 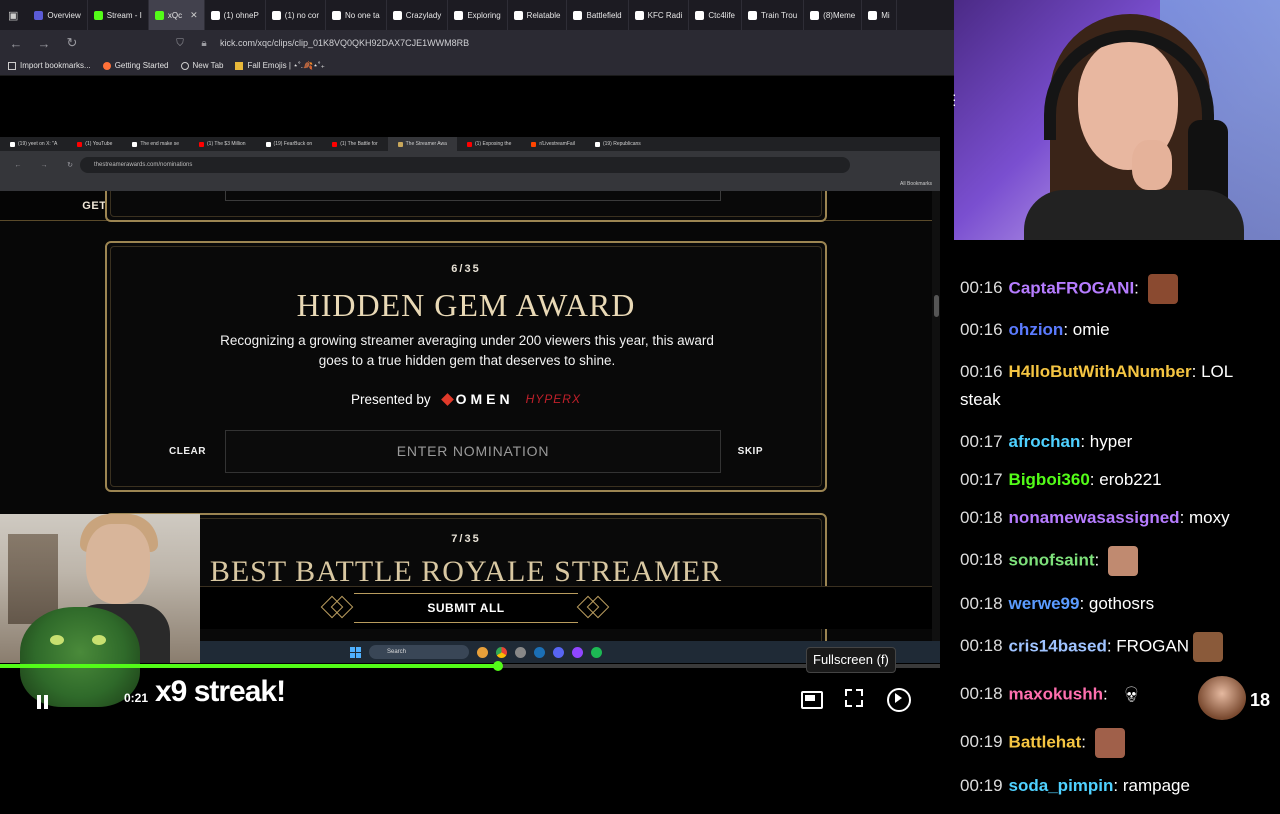 What do you see at coordinates (484, 399) in the screenshot?
I see `omen-text: OMEN` at bounding box center [484, 399].